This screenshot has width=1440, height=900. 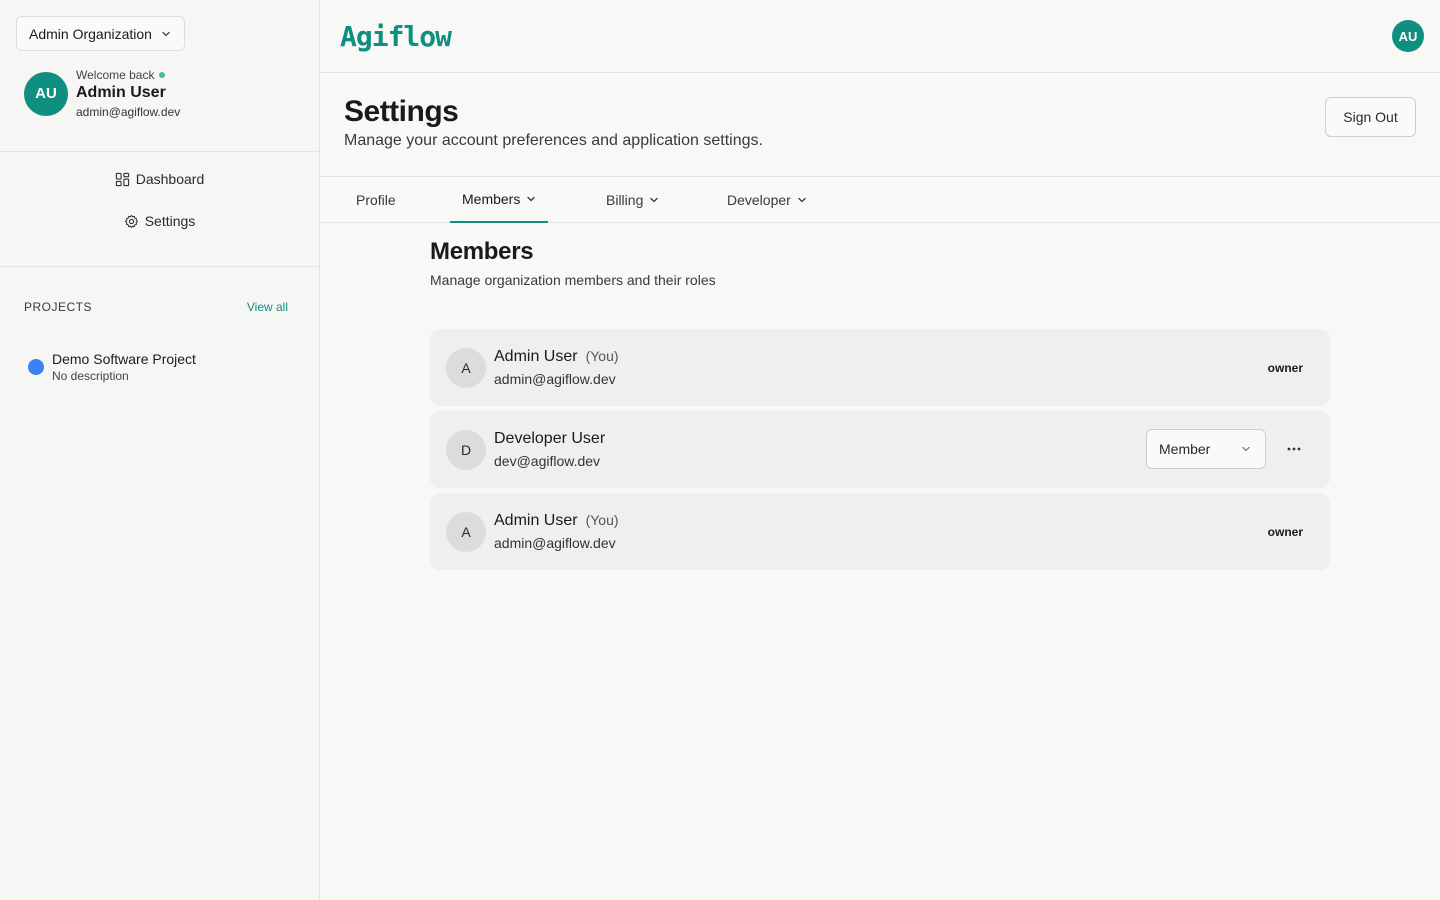 I want to click on ellipsis-icon, so click(x=1294, y=449).